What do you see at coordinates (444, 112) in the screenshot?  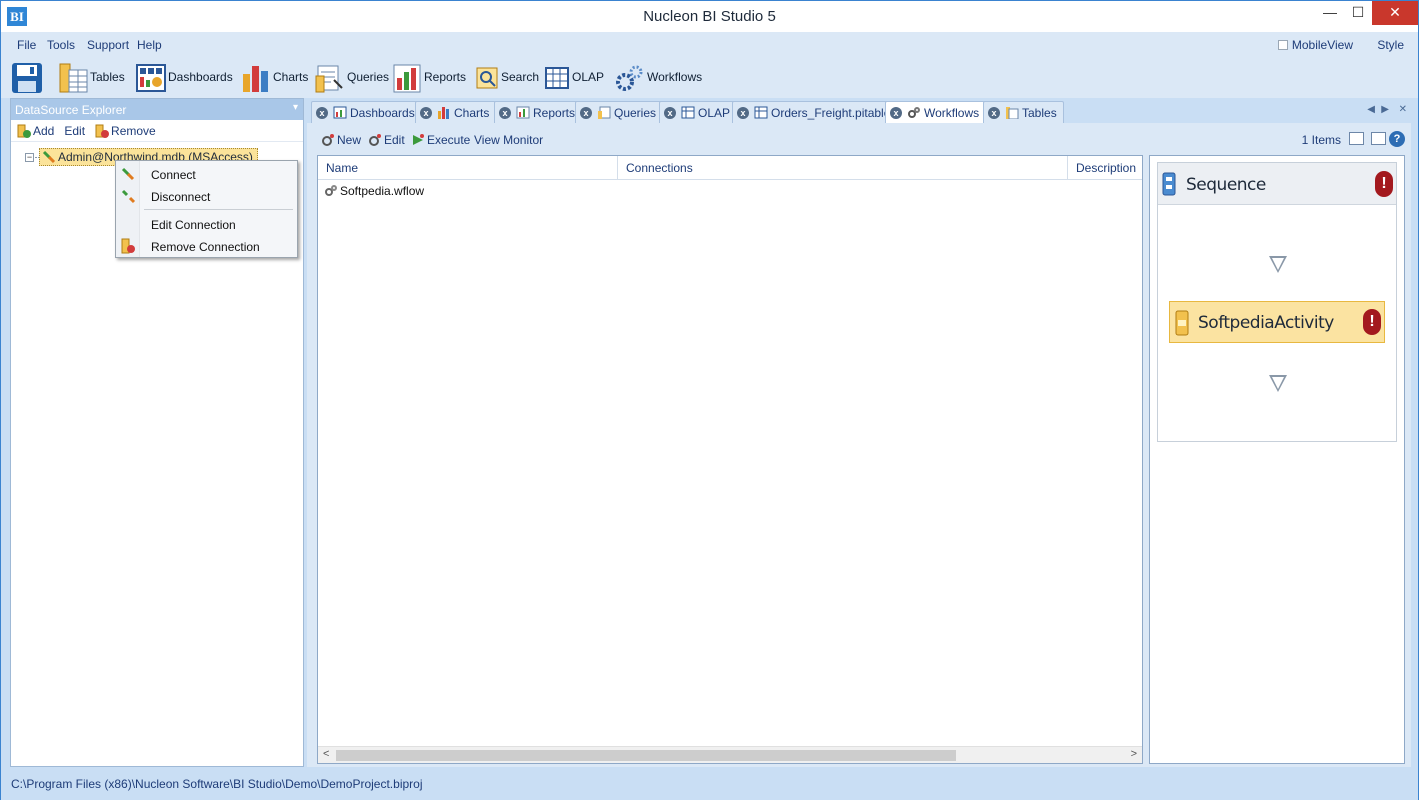 I see `charts-tab-icon` at bounding box center [444, 112].